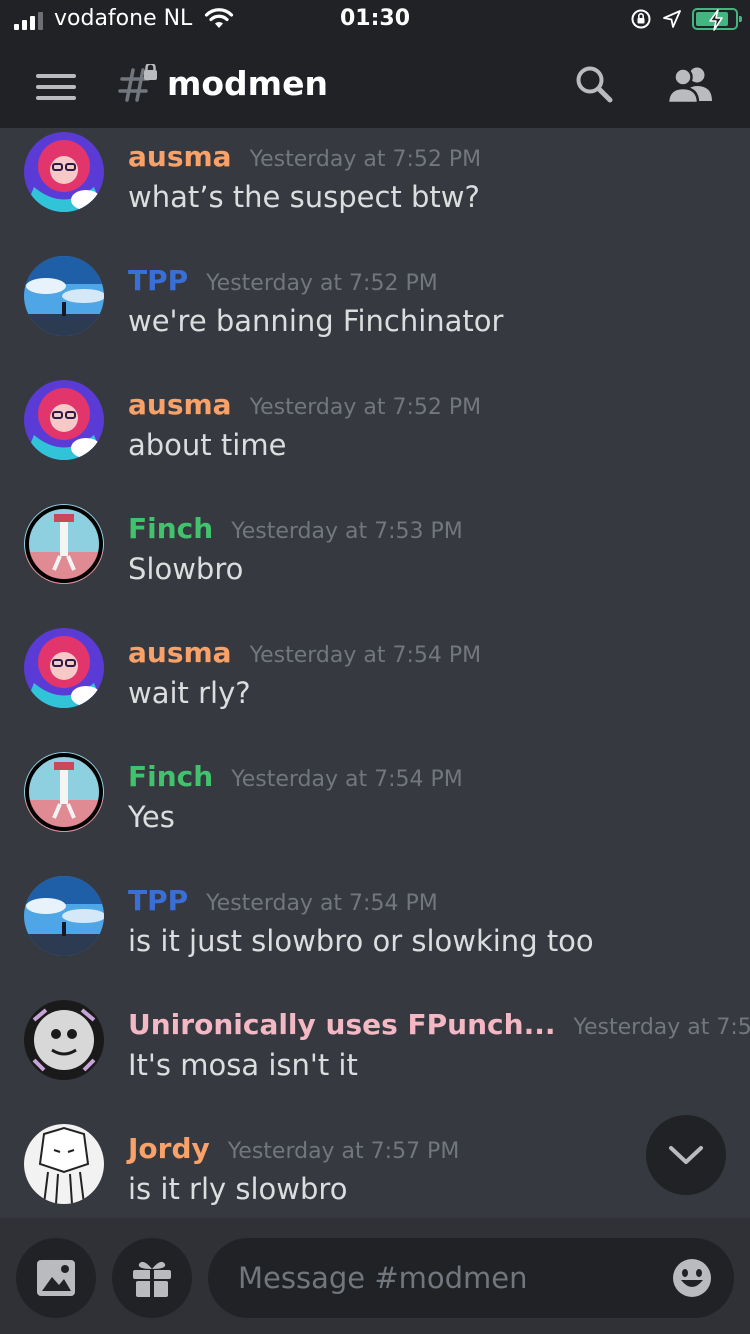 The width and height of the screenshot is (750, 1334). What do you see at coordinates (672, 19) in the screenshot?
I see `location-icon` at bounding box center [672, 19].